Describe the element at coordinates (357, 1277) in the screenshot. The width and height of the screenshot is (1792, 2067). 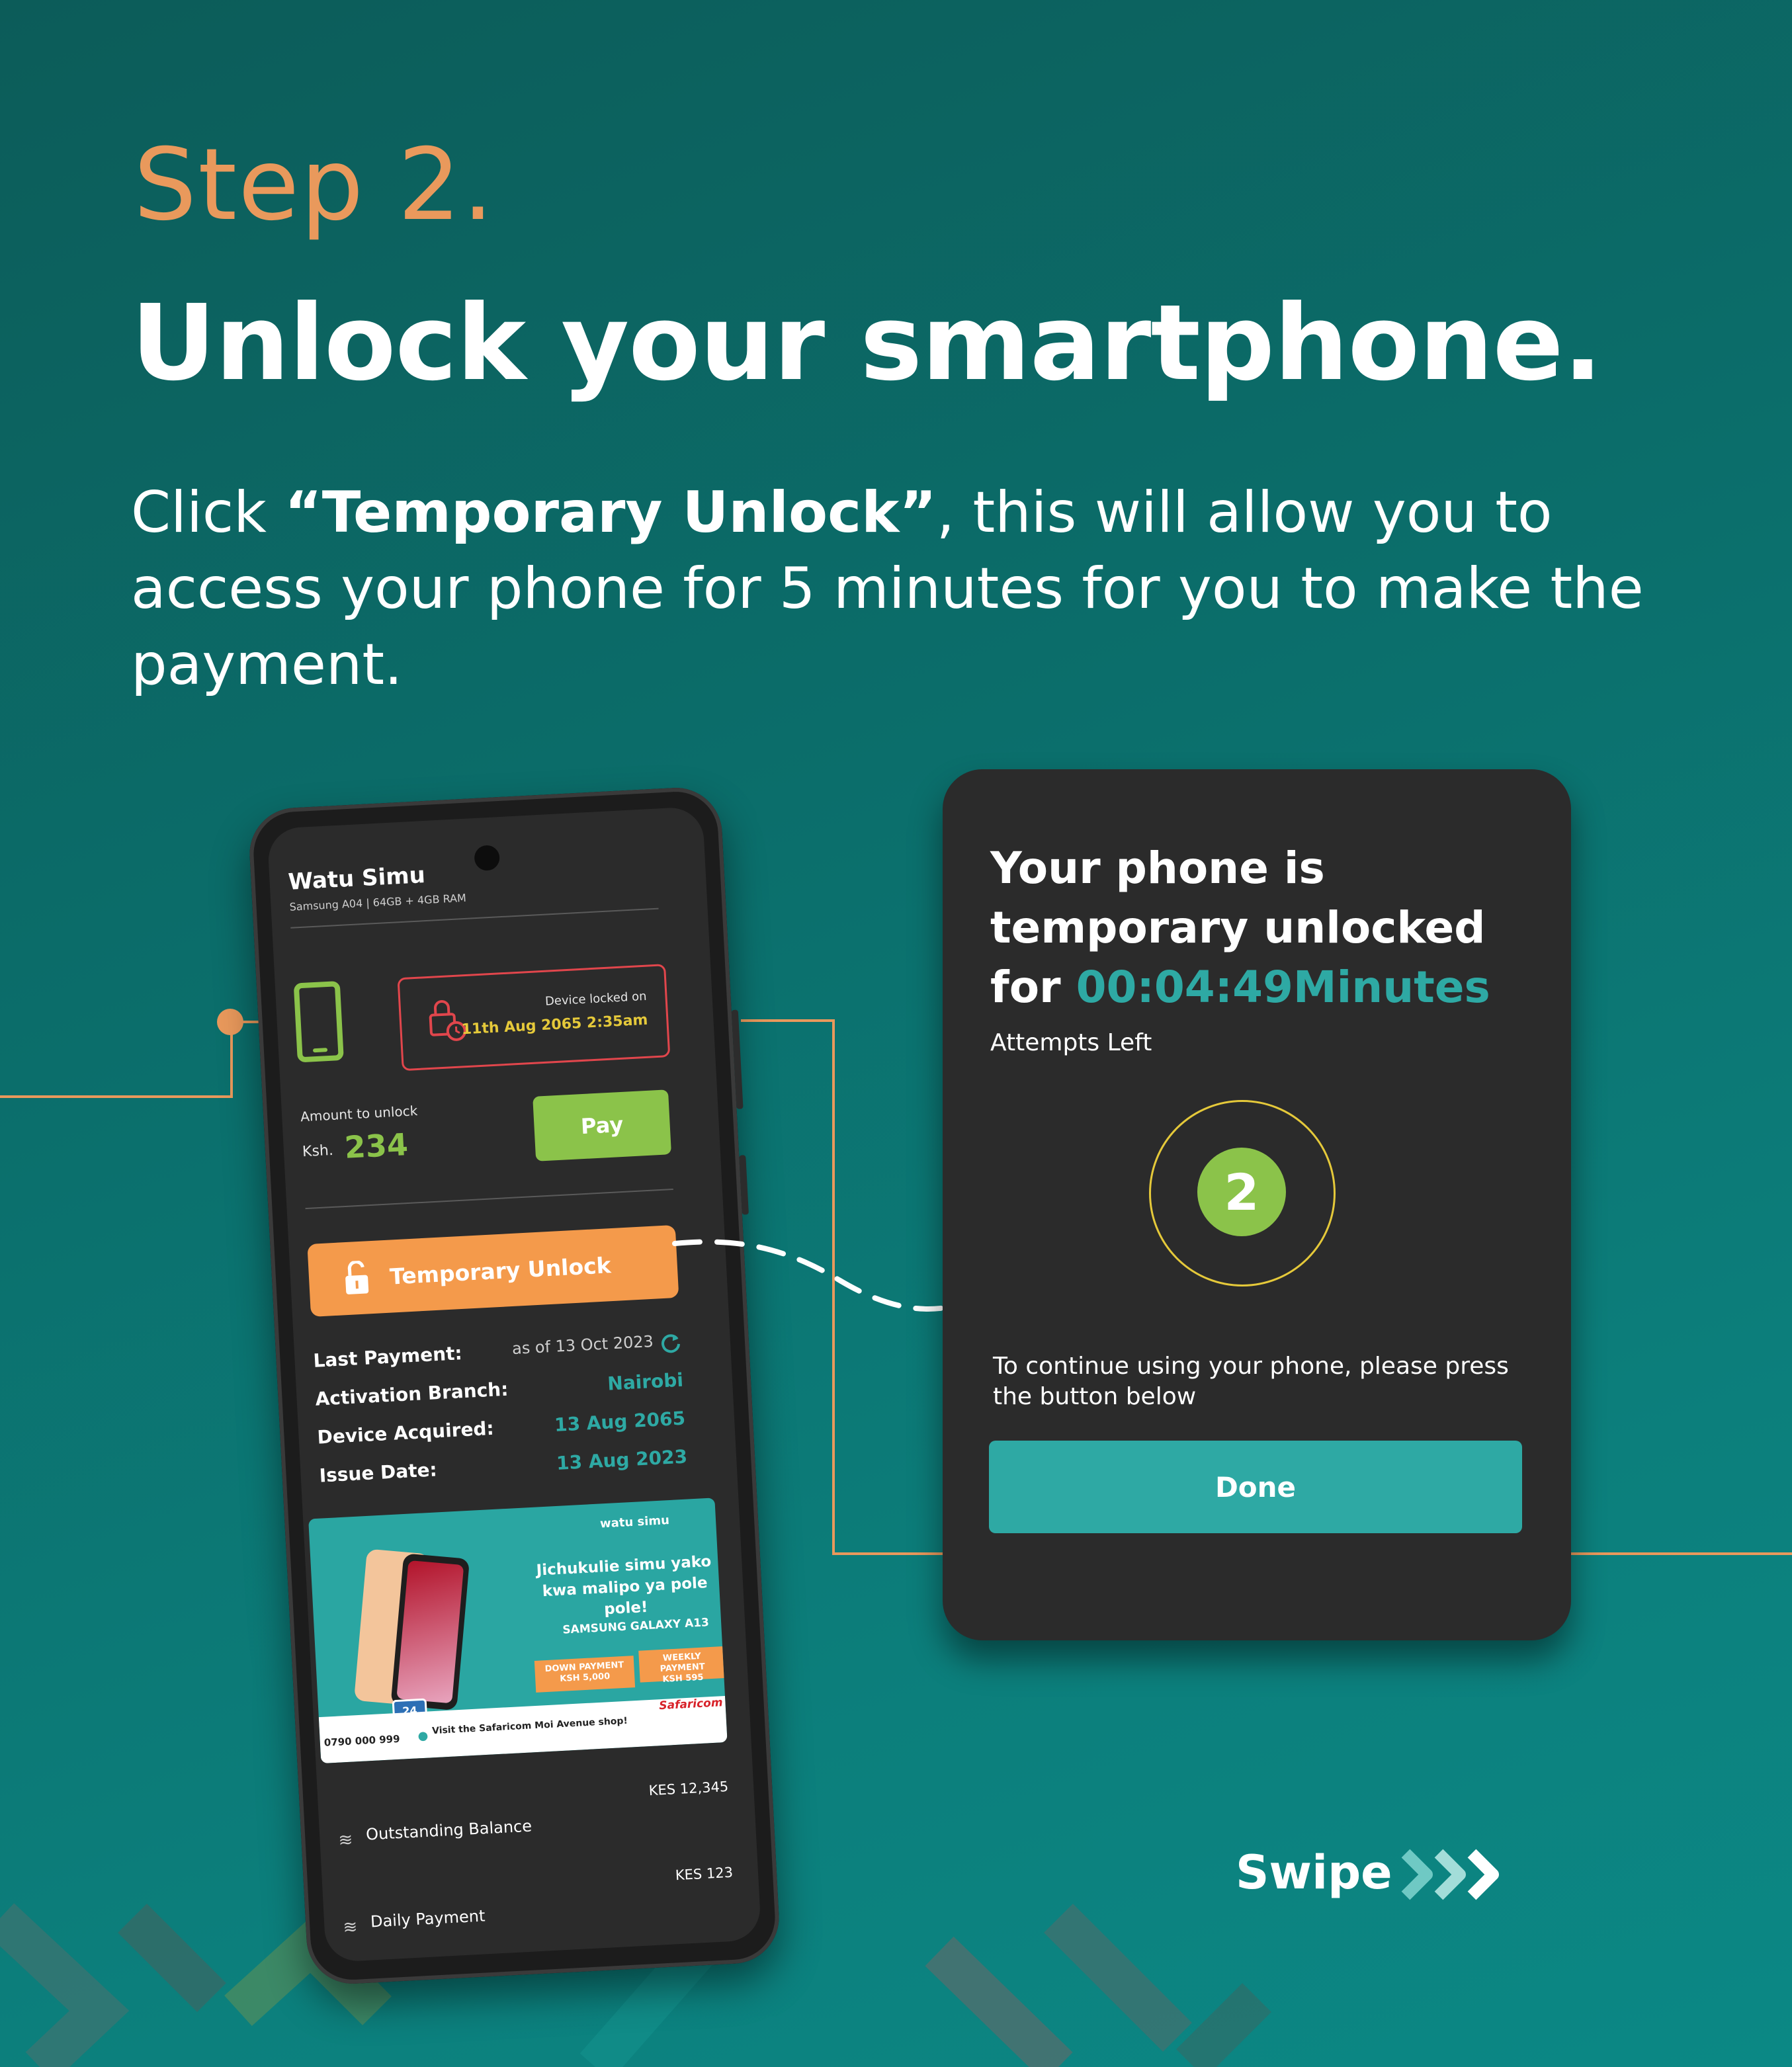
I see `unlock-icon` at that location.